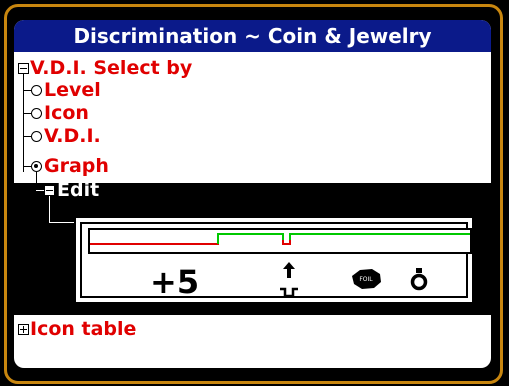 This screenshot has width=509, height=386. Describe the element at coordinates (23, 329) in the screenshot. I see `expand-icon-table-icon` at that location.